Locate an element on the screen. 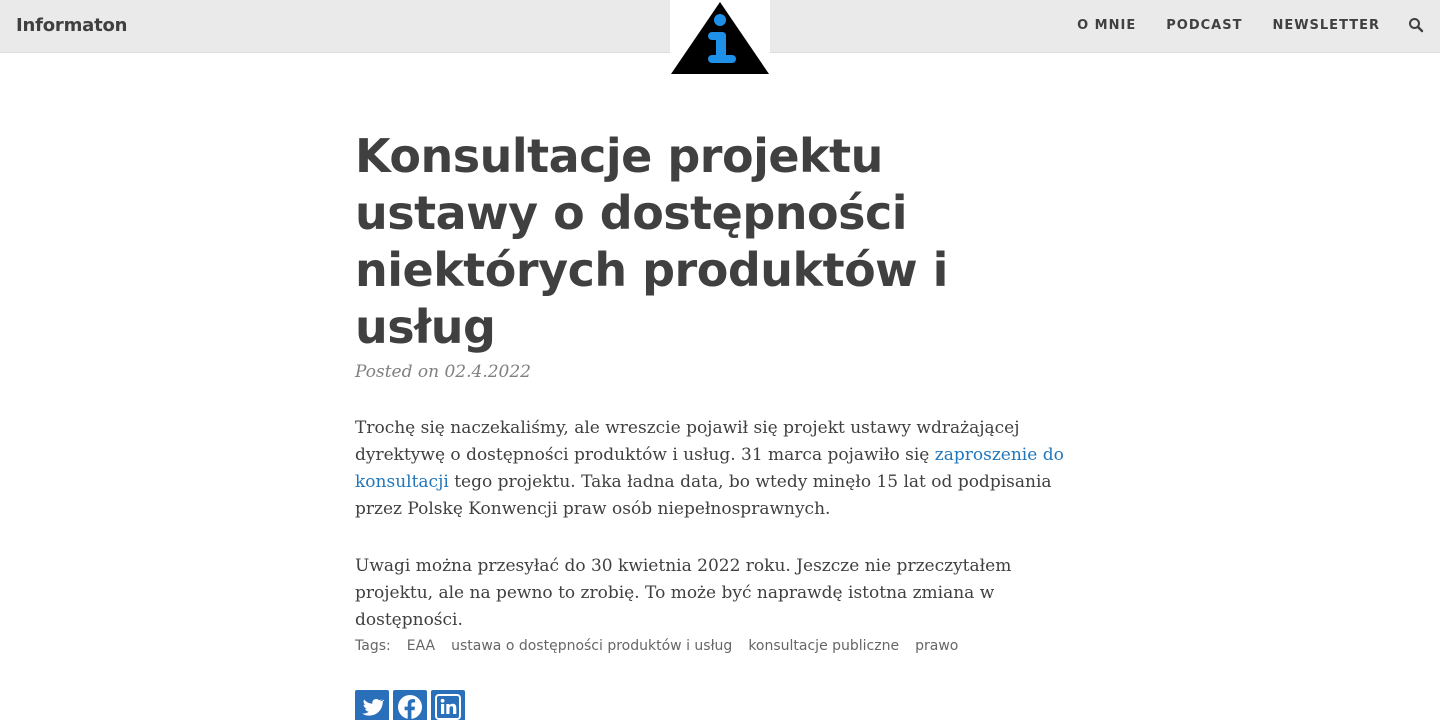 Image resolution: width=1440 pixels, height=720 pixels. post-date: Posted on 02.4.2022 is located at coordinates (443, 372).